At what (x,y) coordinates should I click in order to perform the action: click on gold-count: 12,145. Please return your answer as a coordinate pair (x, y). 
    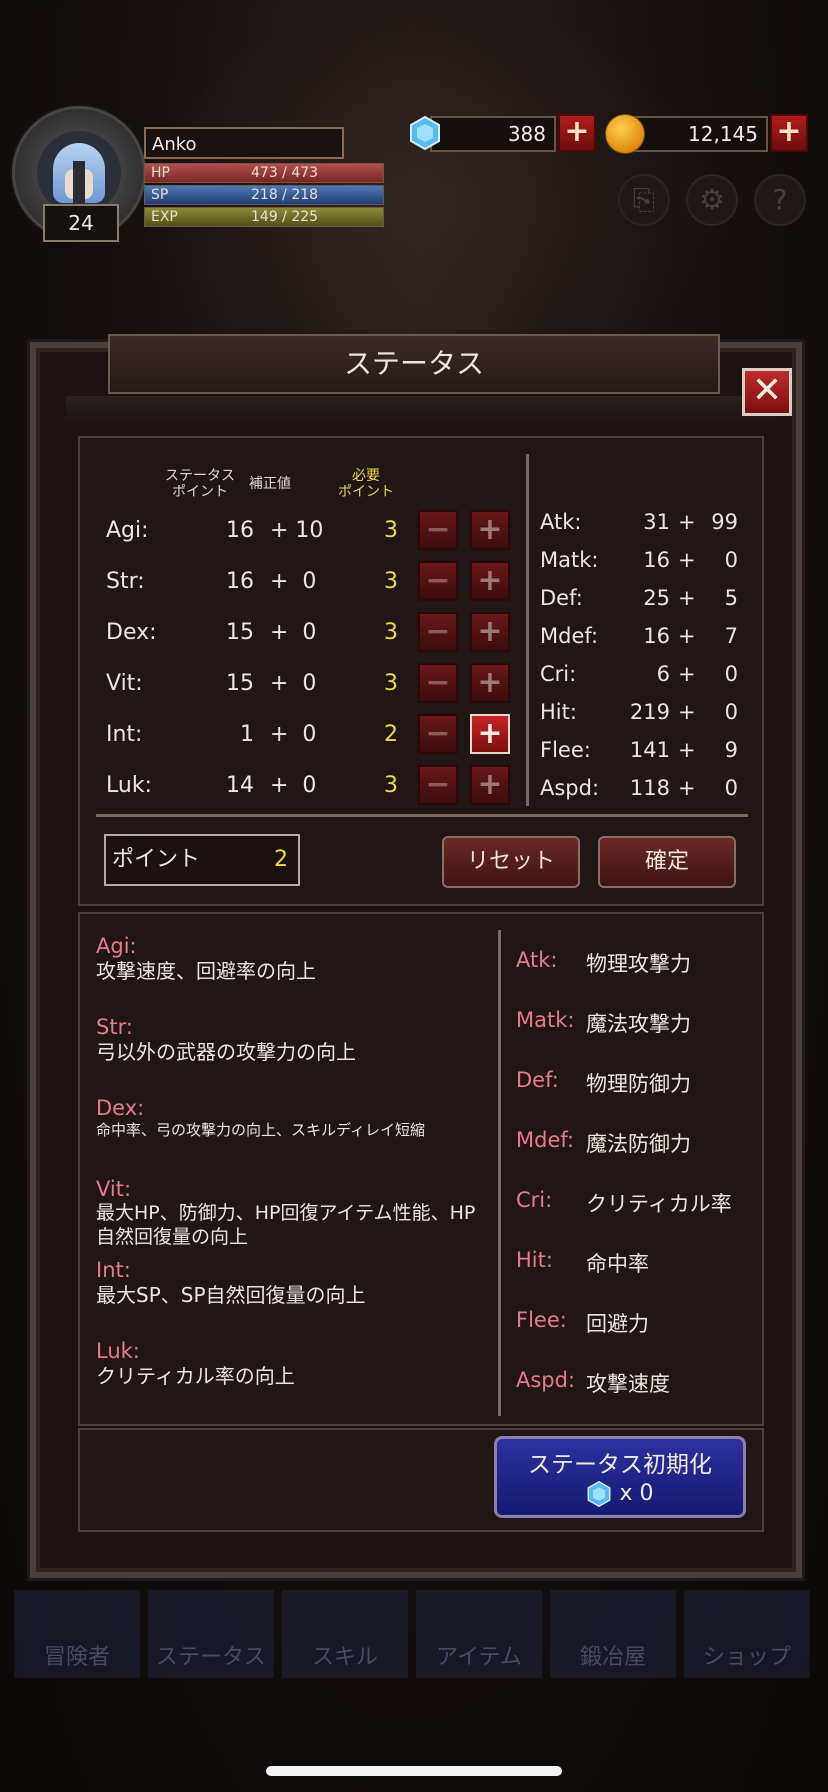
    Looking at the image, I should click on (696, 134).